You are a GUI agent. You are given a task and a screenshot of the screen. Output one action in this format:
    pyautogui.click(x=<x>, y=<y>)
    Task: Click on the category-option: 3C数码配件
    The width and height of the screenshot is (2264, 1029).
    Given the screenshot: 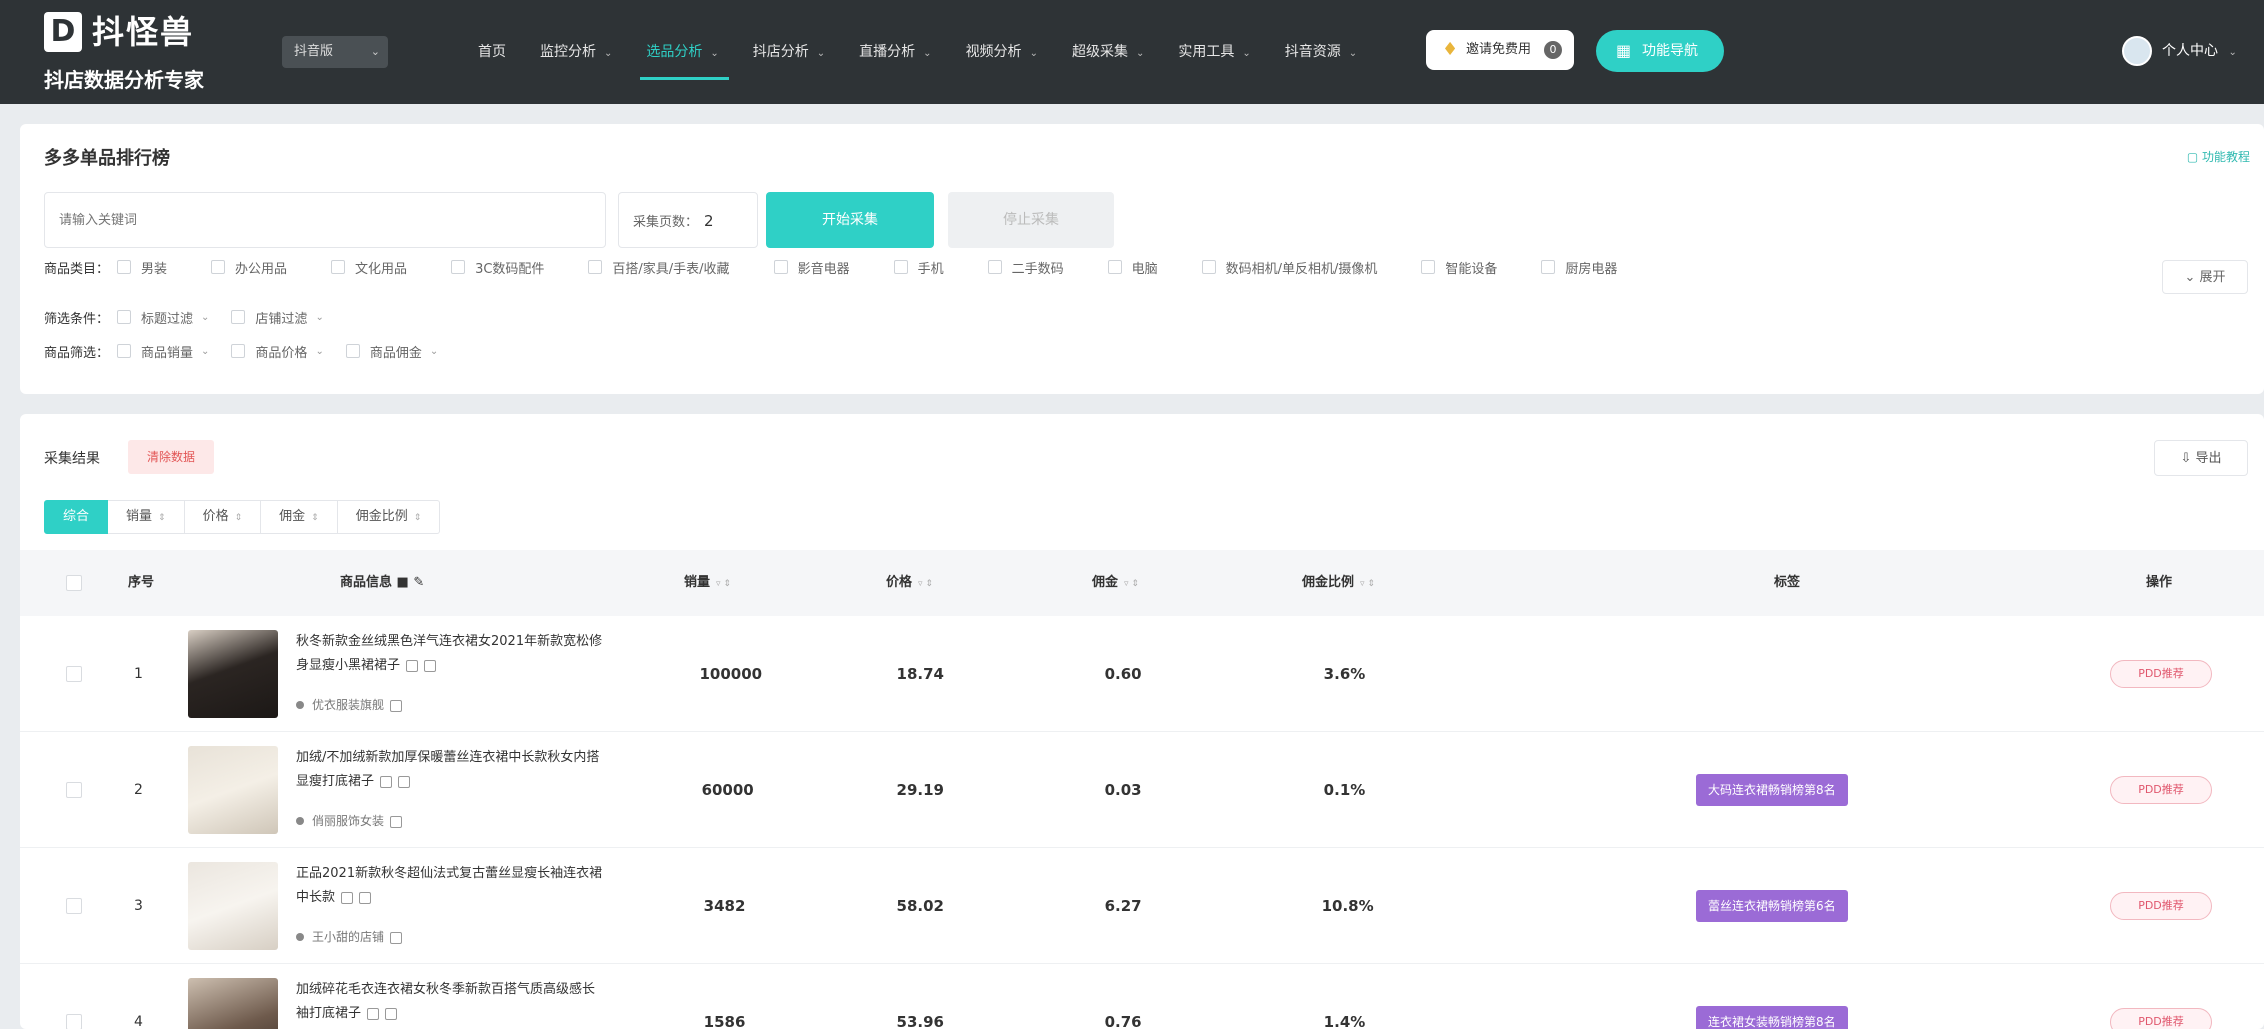 What is the action you would take?
    pyautogui.click(x=497, y=267)
    